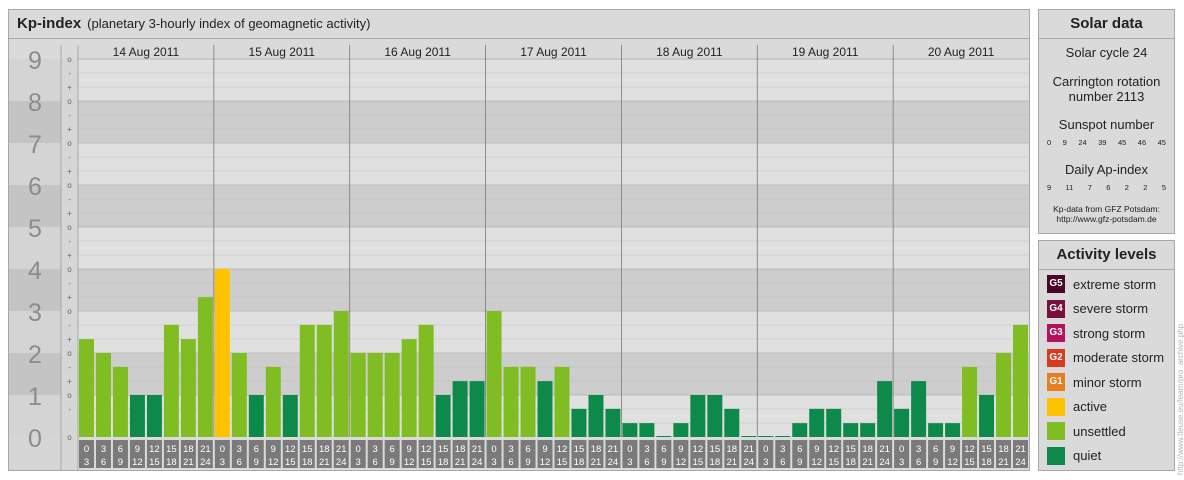  What do you see at coordinates (1099, 431) in the screenshot?
I see `level-label: unsettled` at bounding box center [1099, 431].